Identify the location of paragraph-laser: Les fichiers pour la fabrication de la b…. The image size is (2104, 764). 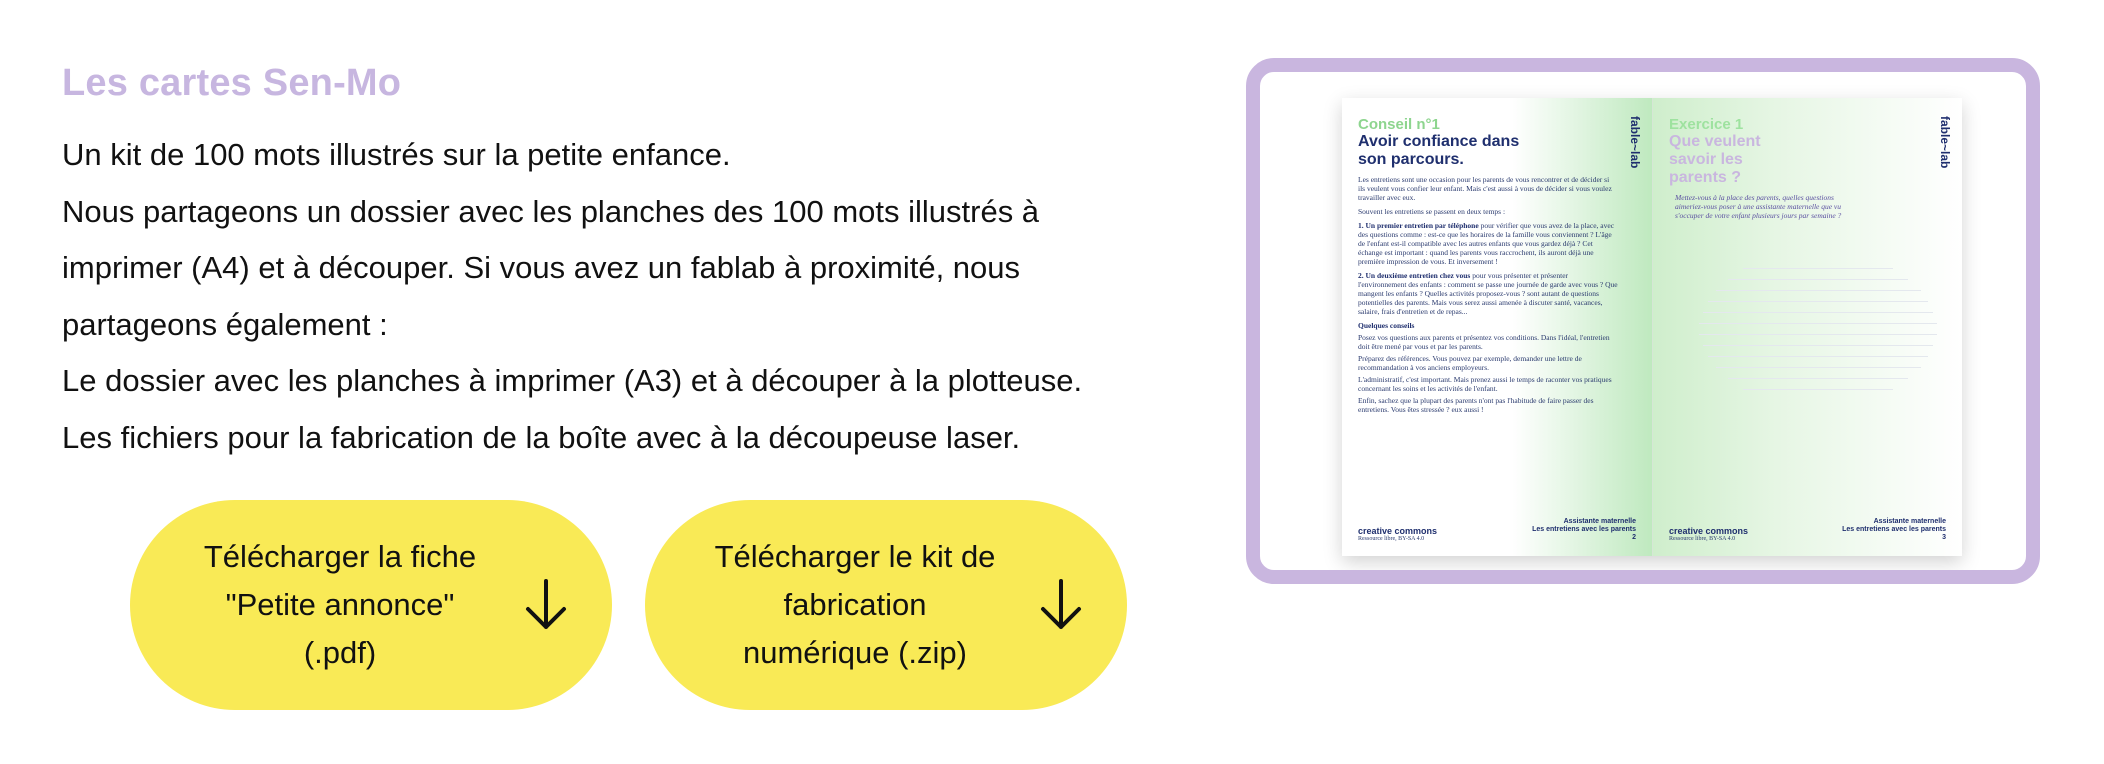
(541, 437).